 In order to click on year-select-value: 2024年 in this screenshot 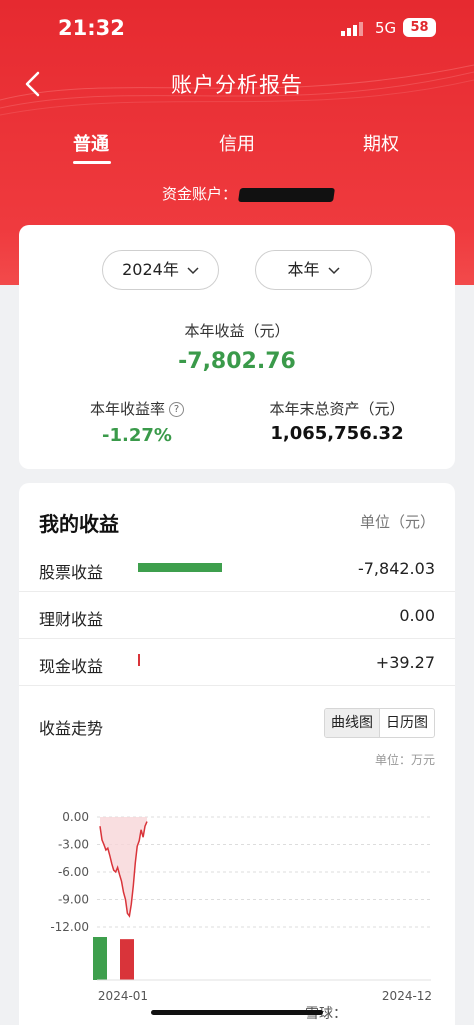, I will do `click(150, 269)`.